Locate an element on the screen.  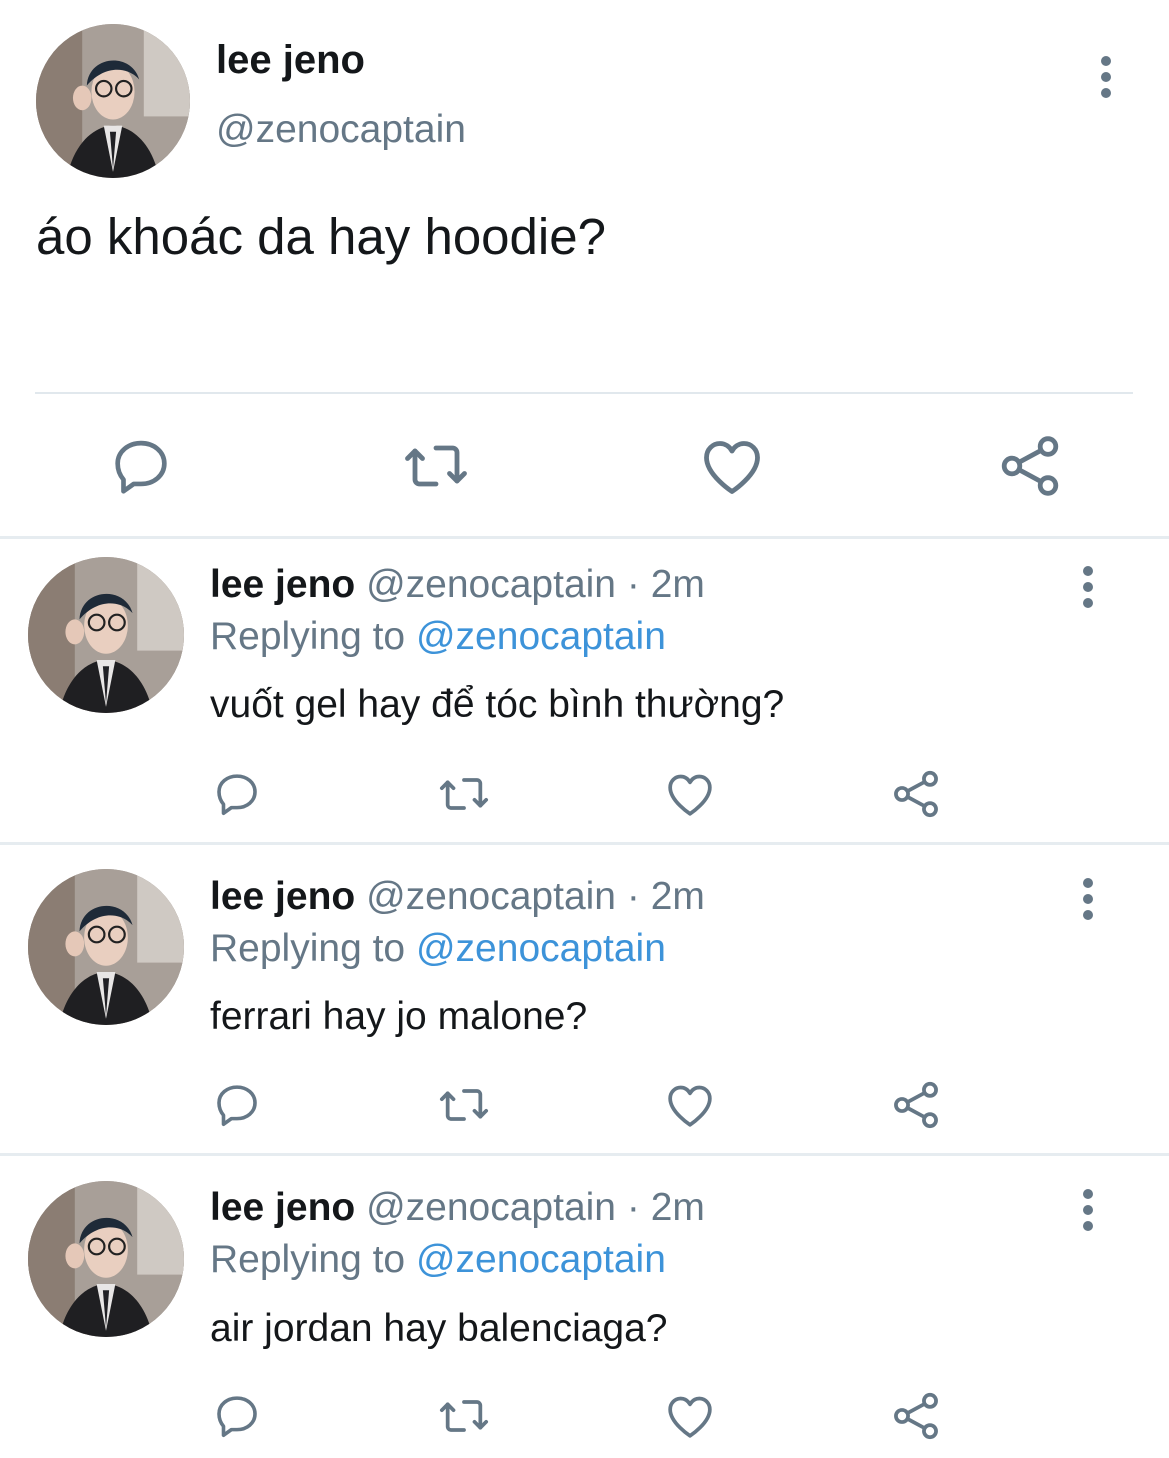
main-divider is located at coordinates (584, 393).